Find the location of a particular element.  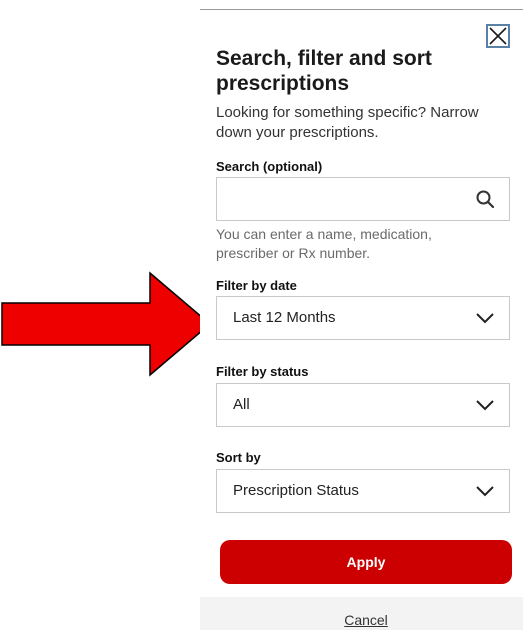

filter-date-label: Filter by date is located at coordinates (256, 285).